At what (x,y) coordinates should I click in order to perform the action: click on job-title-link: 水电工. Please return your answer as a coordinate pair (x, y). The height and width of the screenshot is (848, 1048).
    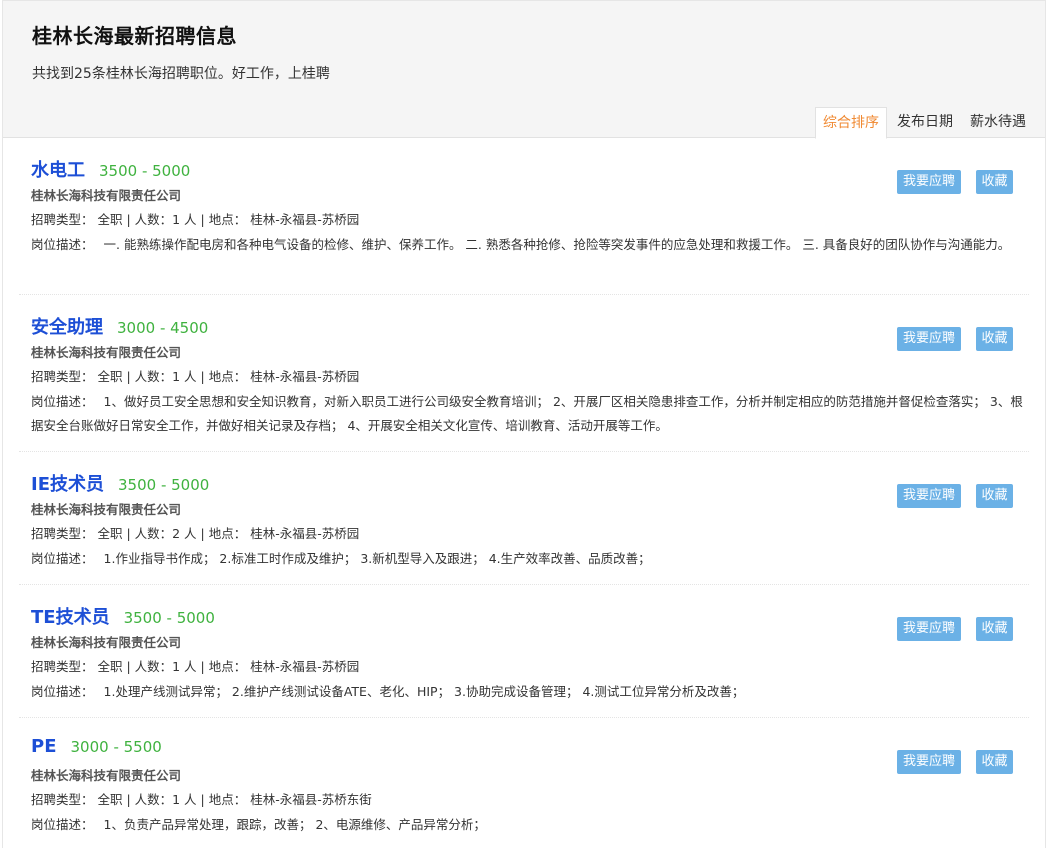
    Looking at the image, I should click on (58, 169).